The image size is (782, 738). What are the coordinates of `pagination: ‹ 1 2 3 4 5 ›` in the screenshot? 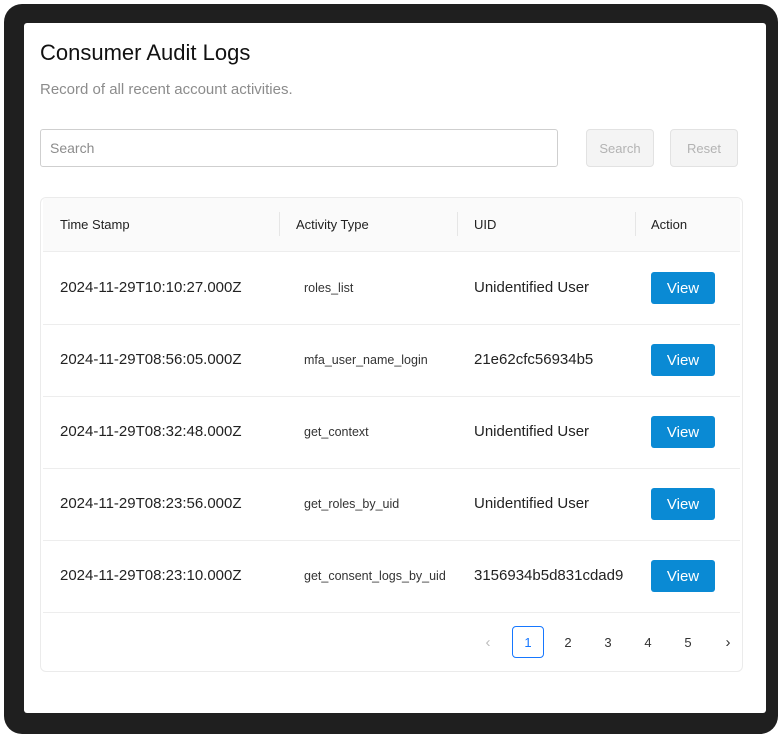 It's located at (391, 643).